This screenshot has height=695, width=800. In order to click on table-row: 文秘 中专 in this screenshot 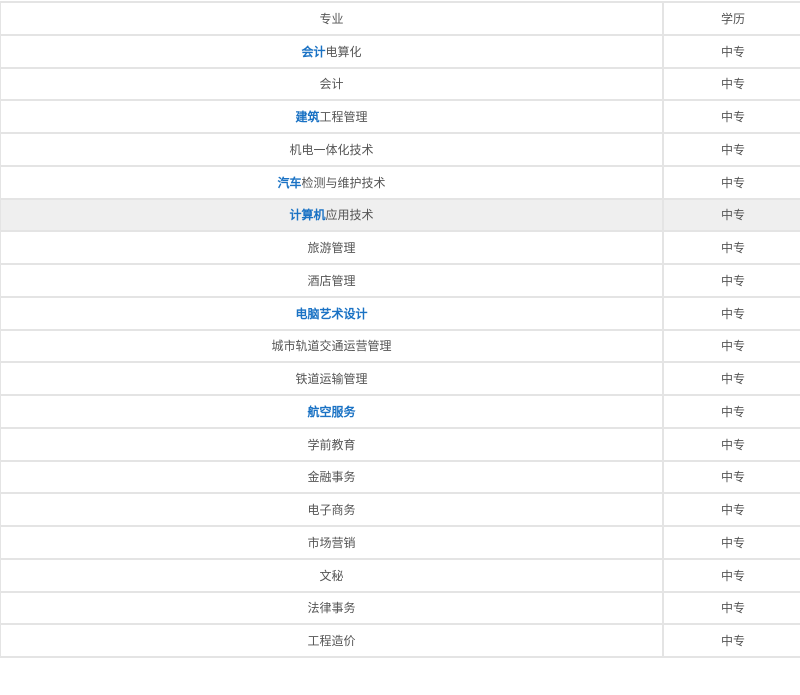, I will do `click(400, 575)`.